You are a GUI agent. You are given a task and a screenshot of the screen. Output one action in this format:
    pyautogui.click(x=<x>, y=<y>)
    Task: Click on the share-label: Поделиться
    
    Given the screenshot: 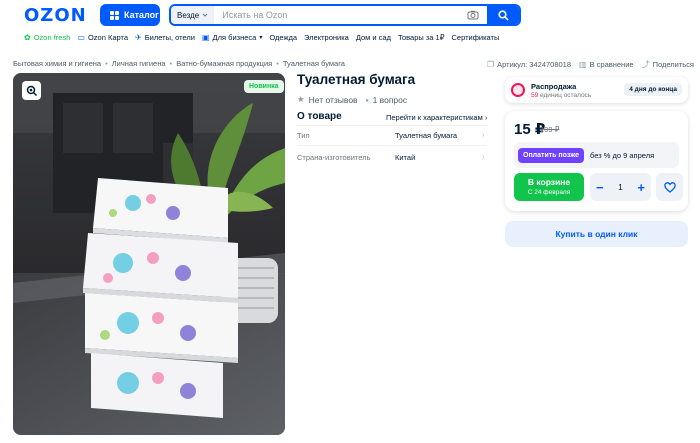 What is the action you would take?
    pyautogui.click(x=673, y=64)
    